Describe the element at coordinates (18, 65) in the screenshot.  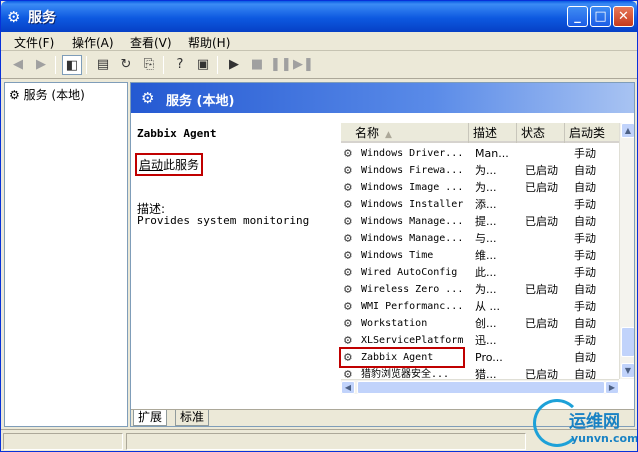
I see `back-arrow-icon: ◀` at that location.